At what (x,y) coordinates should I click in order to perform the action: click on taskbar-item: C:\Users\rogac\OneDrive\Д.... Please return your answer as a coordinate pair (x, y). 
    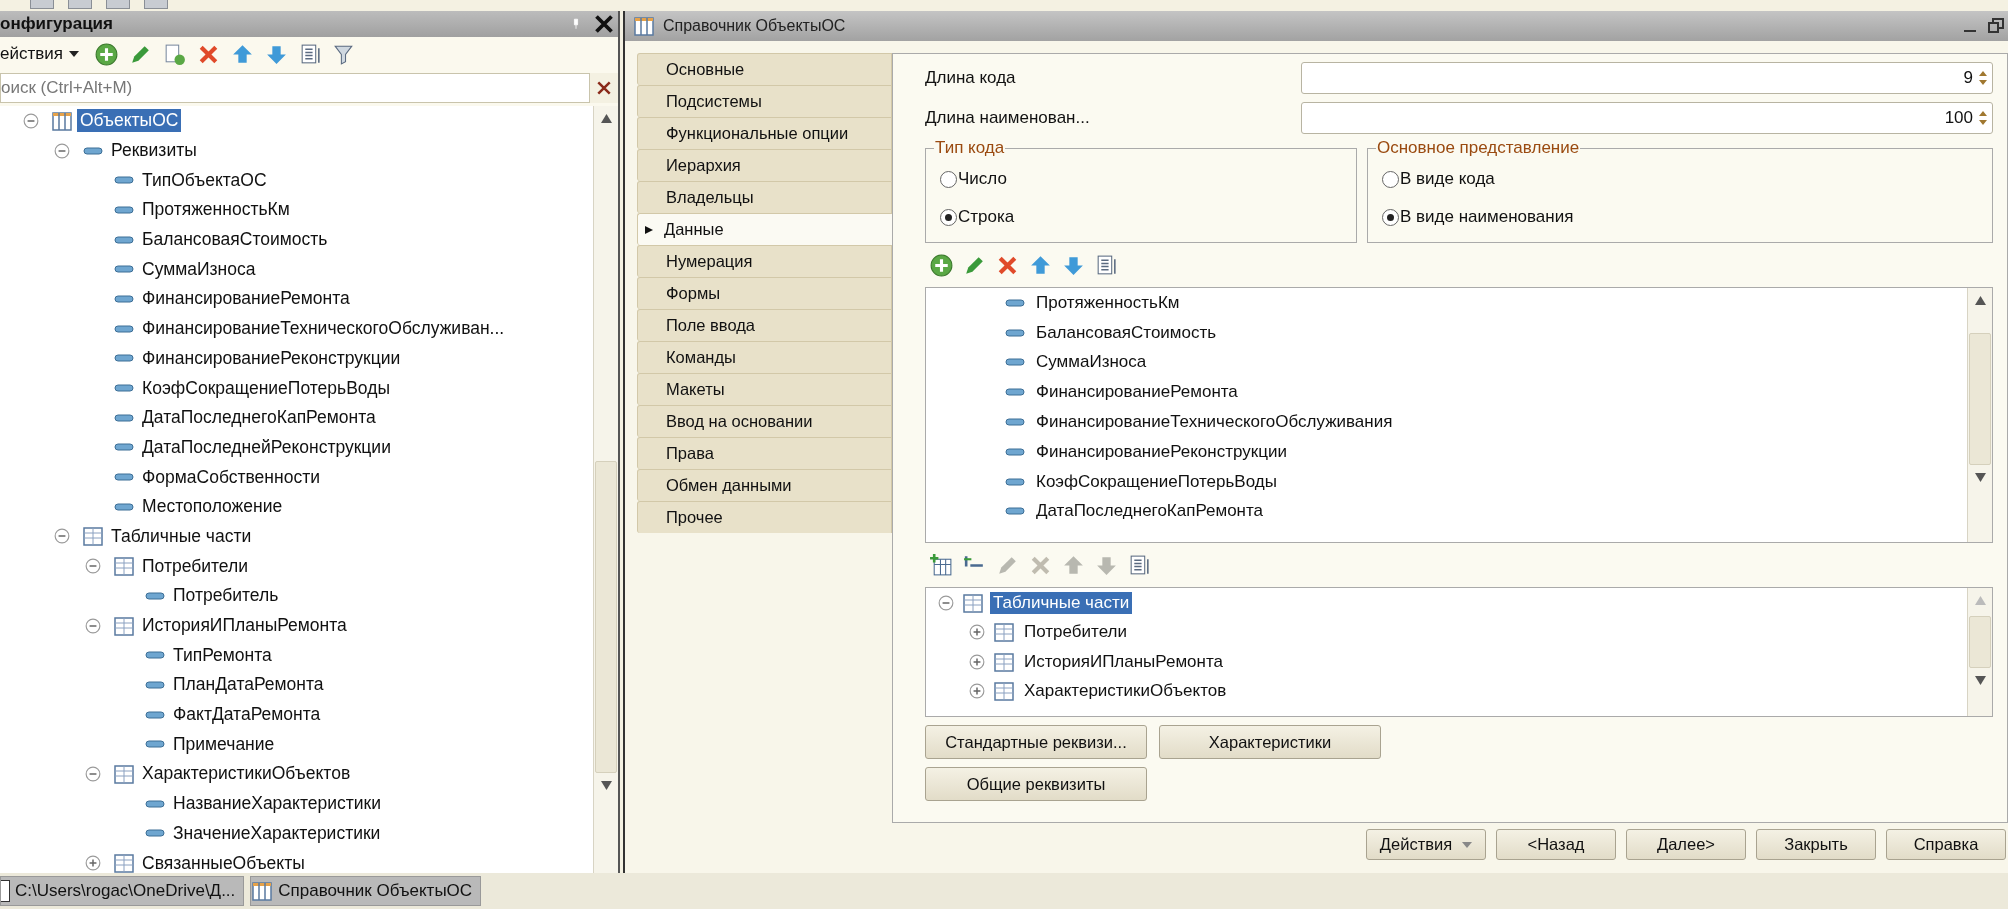
    Looking at the image, I should click on (122, 891).